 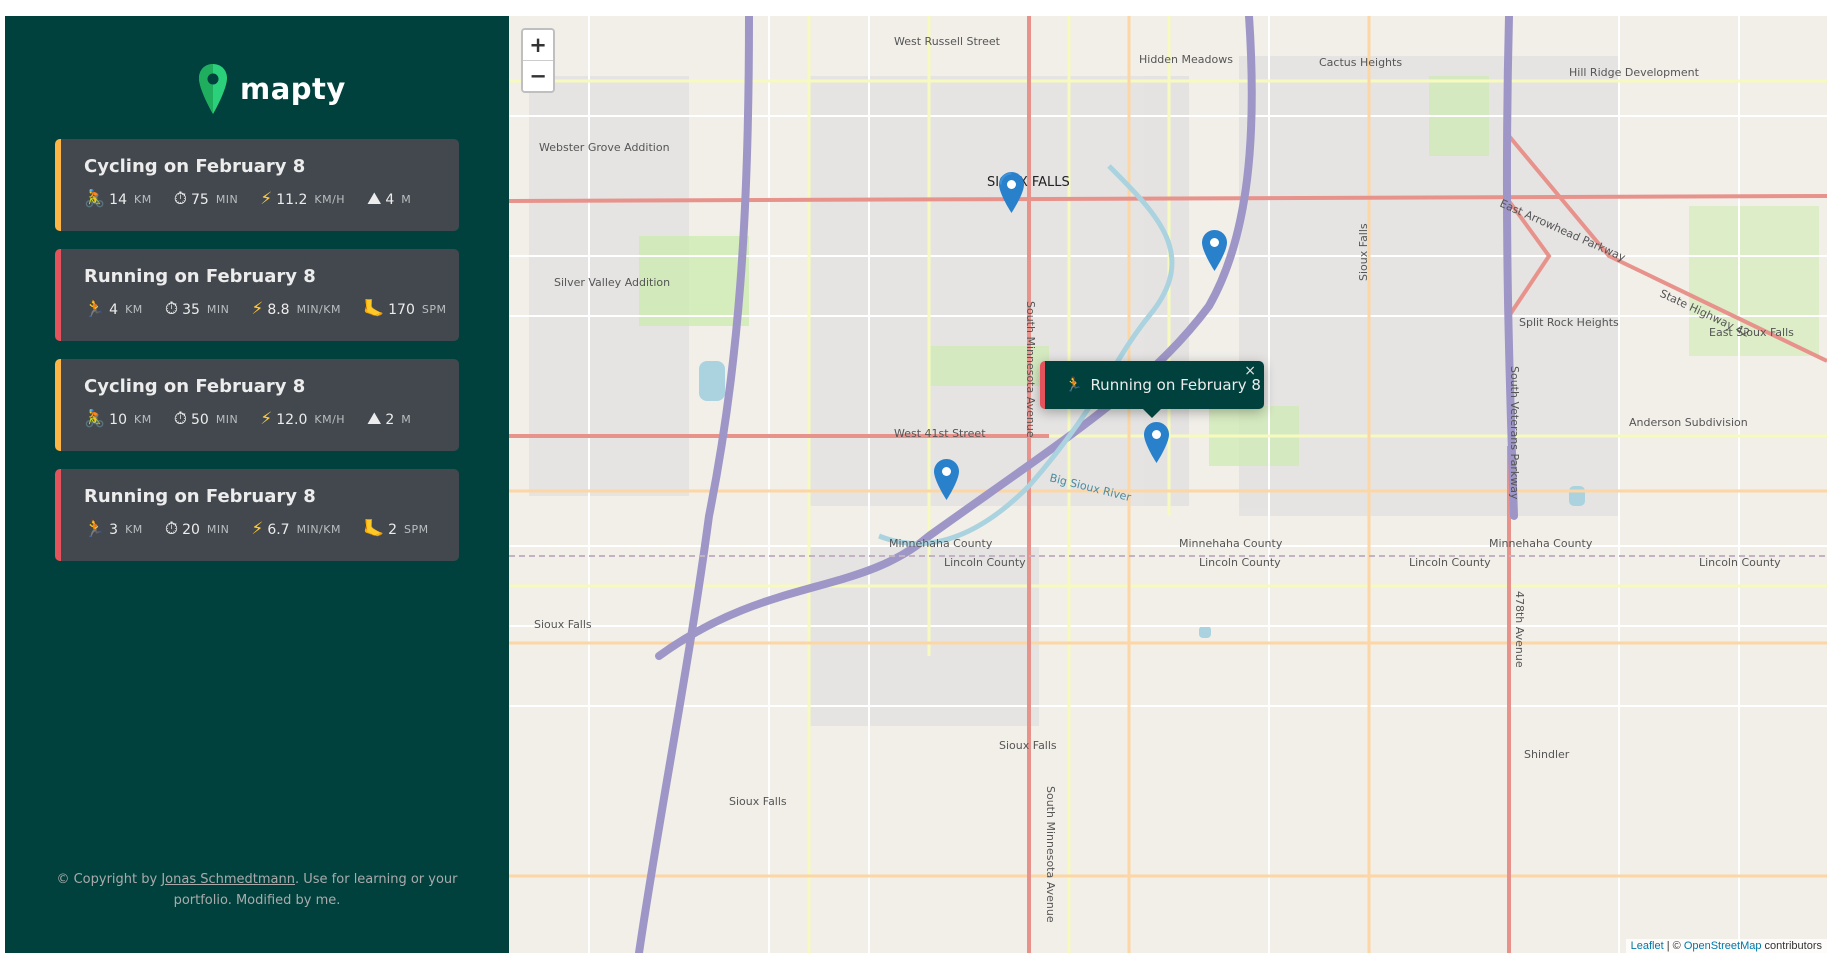 I want to click on popup-text: Running on February 8, so click(x=1175, y=385).